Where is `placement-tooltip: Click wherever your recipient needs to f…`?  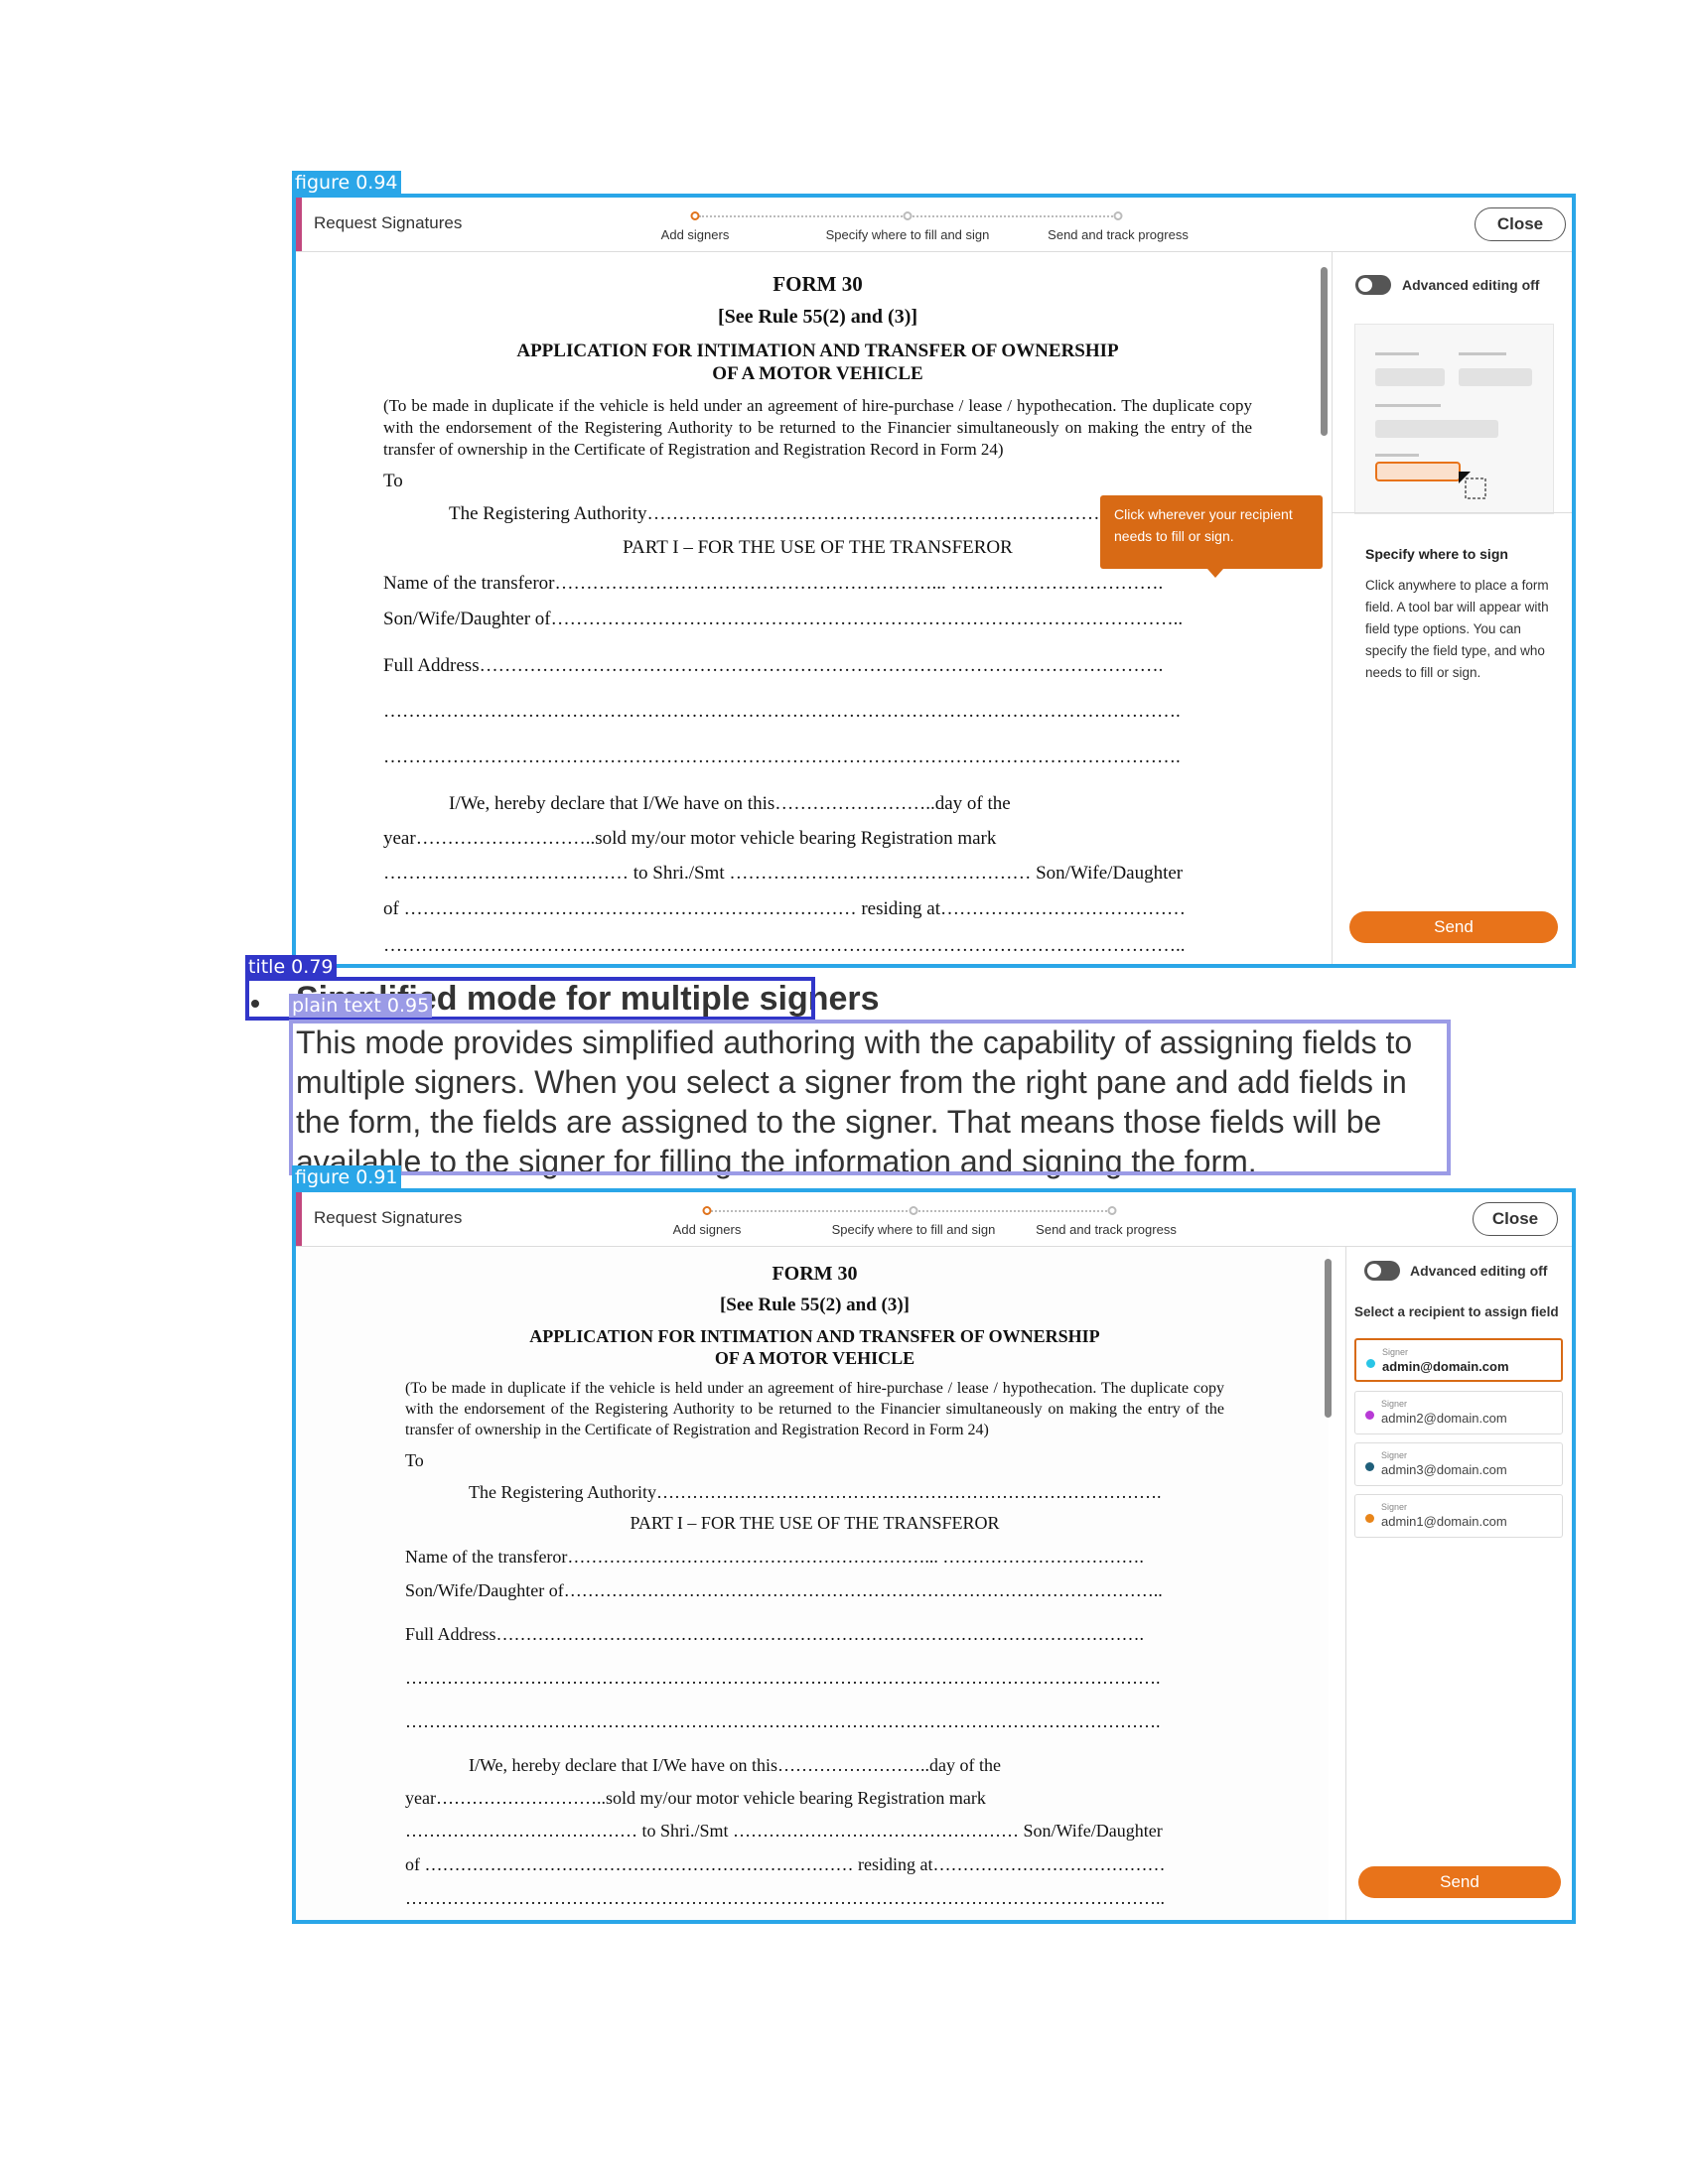 placement-tooltip: Click wherever your recipient needs to f… is located at coordinates (1211, 536).